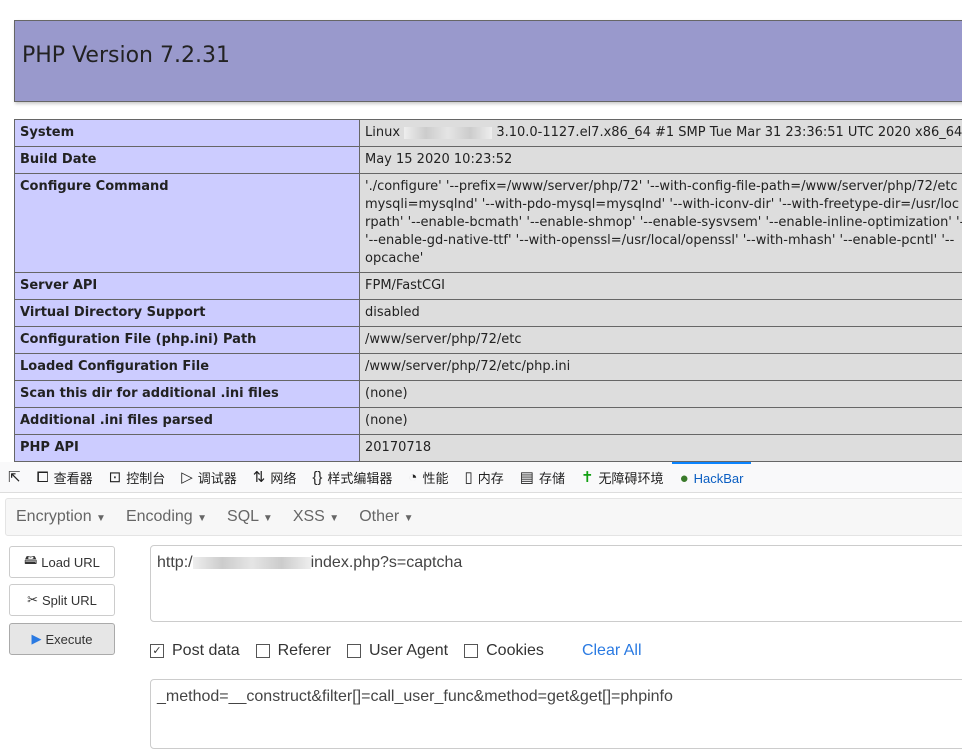  I want to click on row-value: disabled, so click(661, 313).